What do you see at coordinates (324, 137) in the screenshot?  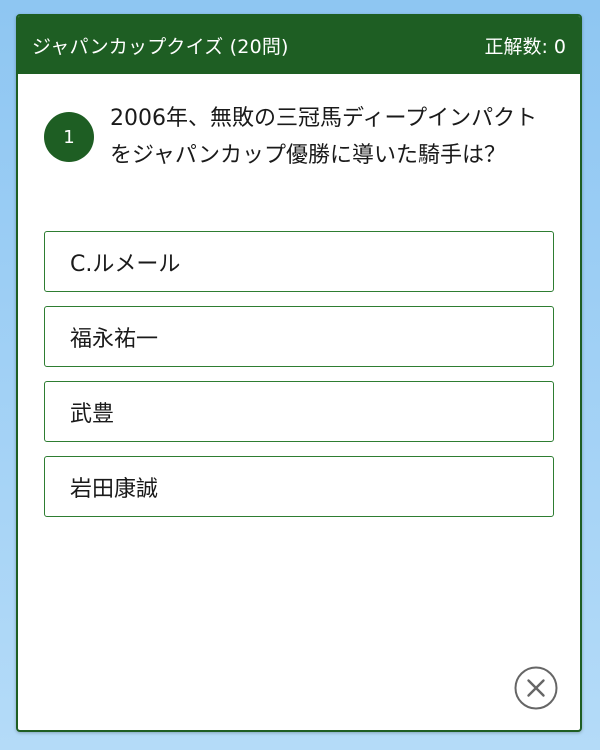 I see `question-text: 2006年、無敗の三冠馬ディープインパクトをジャパンカップ優勝に導いた騎手は？` at bounding box center [324, 137].